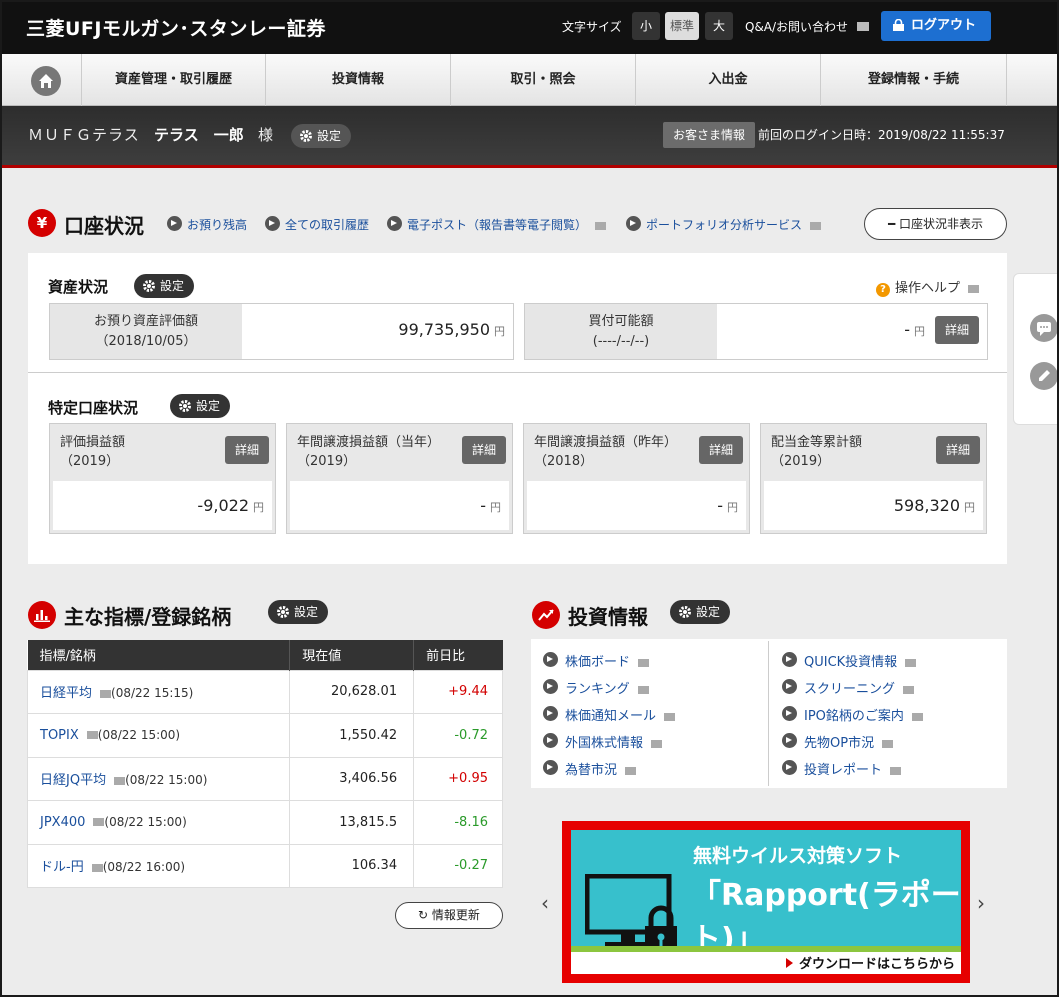  I want to click on hide-account-status-button: ━ 口座状況非表示, so click(935, 224).